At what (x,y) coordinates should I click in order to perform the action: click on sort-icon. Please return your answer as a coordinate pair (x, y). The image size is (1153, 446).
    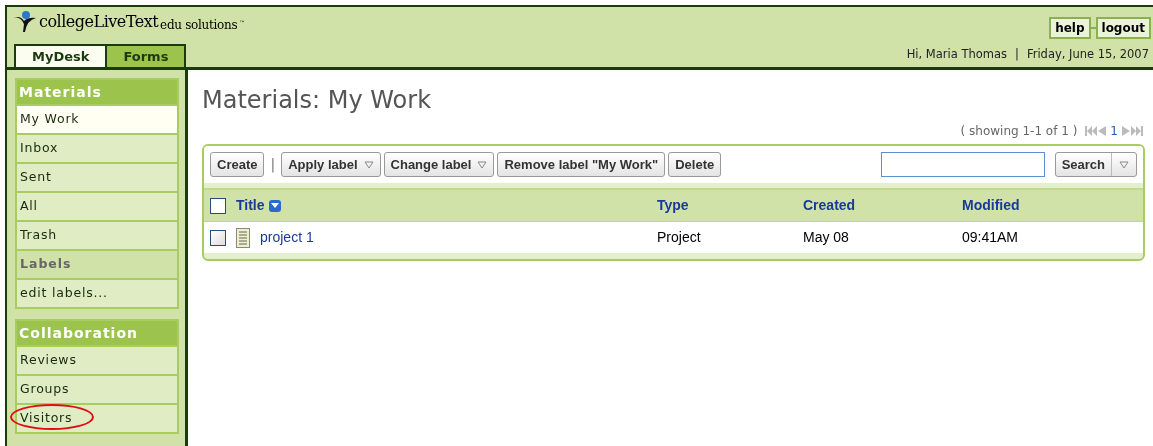
    Looking at the image, I should click on (274, 205).